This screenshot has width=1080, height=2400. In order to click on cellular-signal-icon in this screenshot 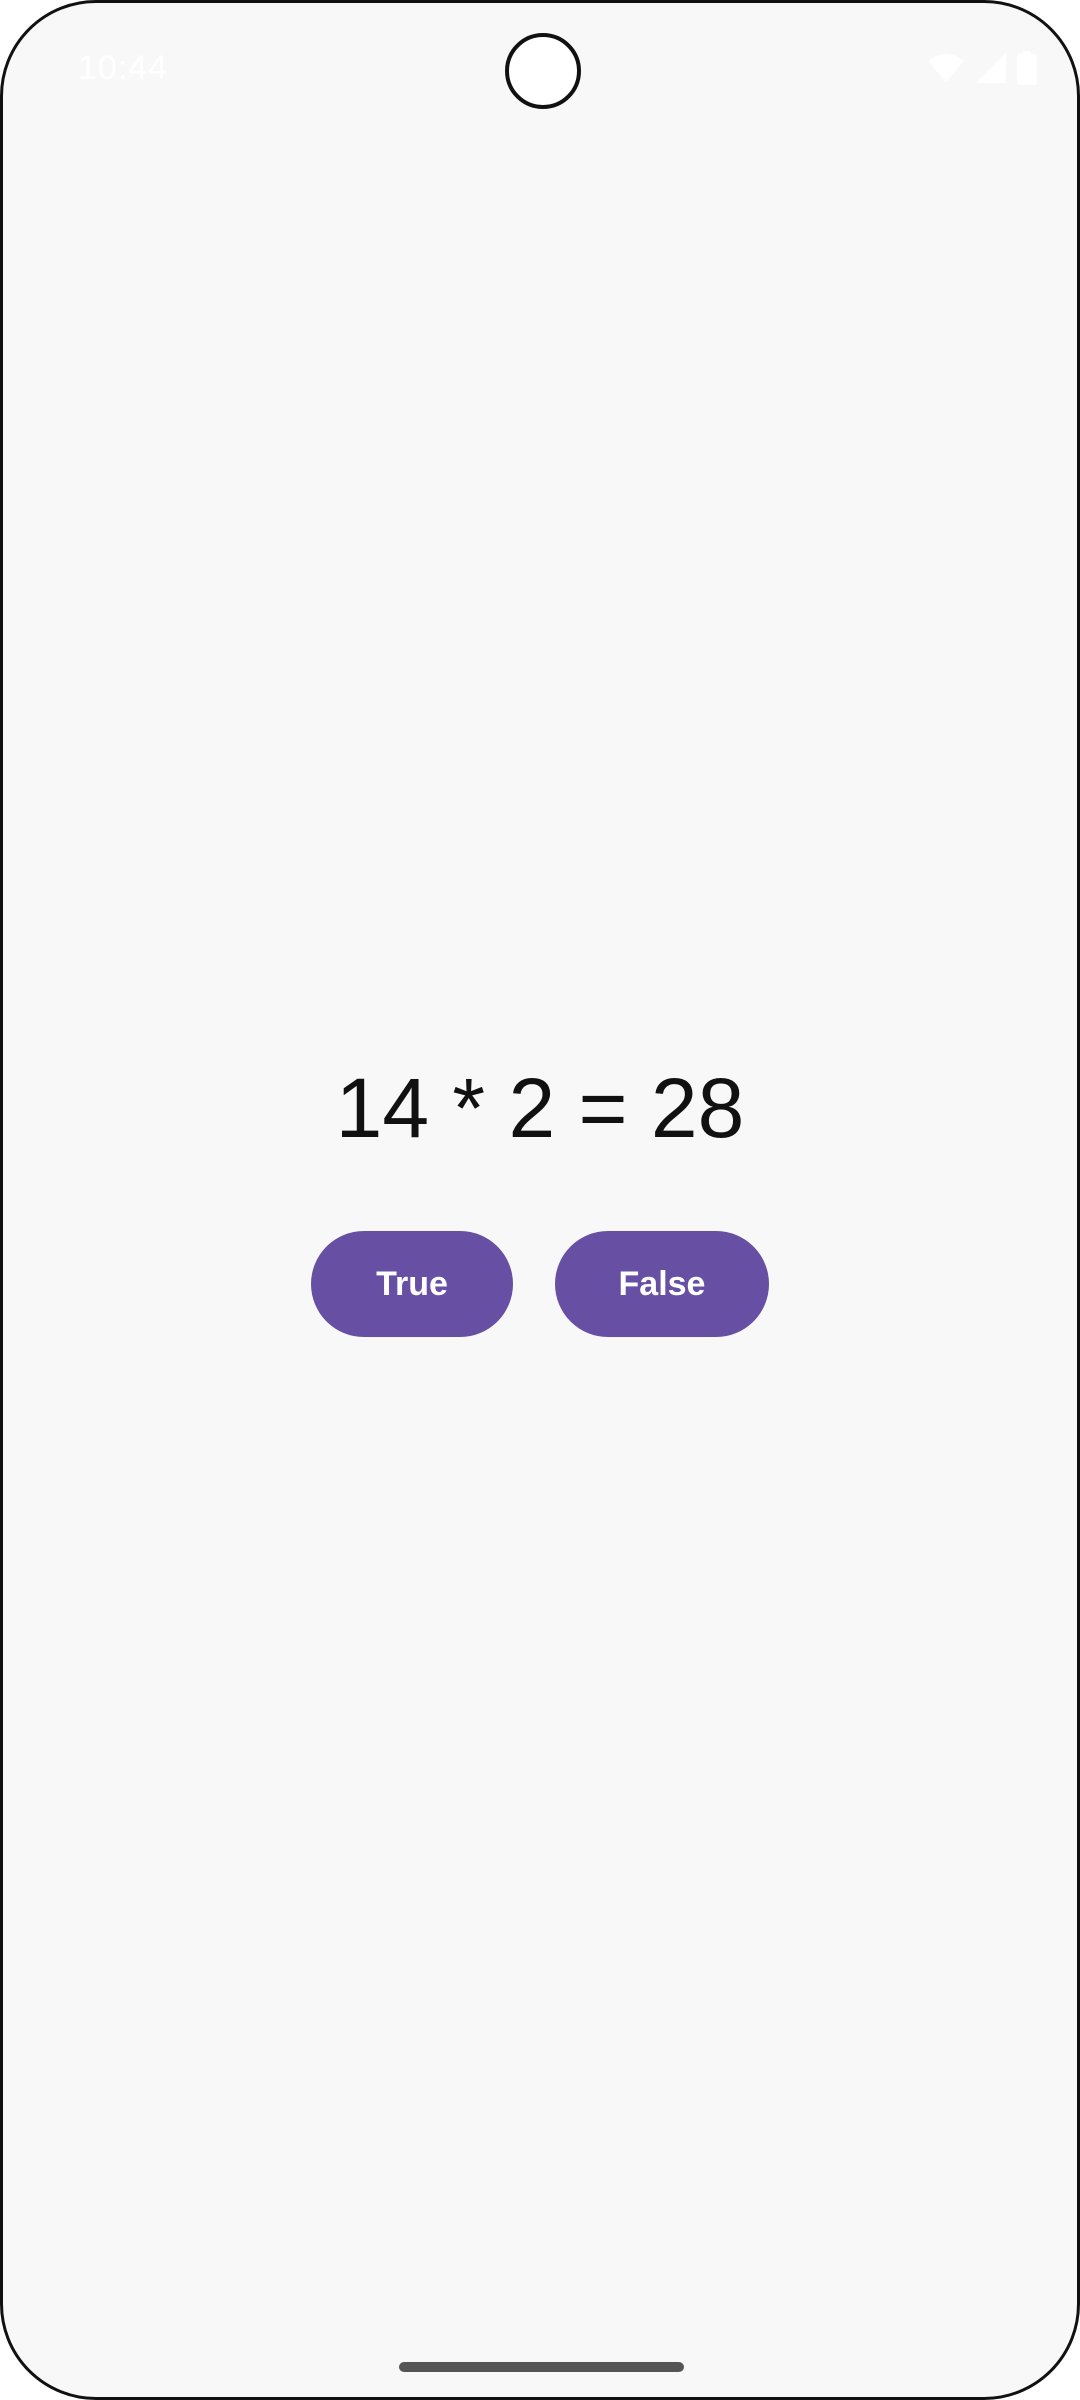, I will do `click(991, 68)`.